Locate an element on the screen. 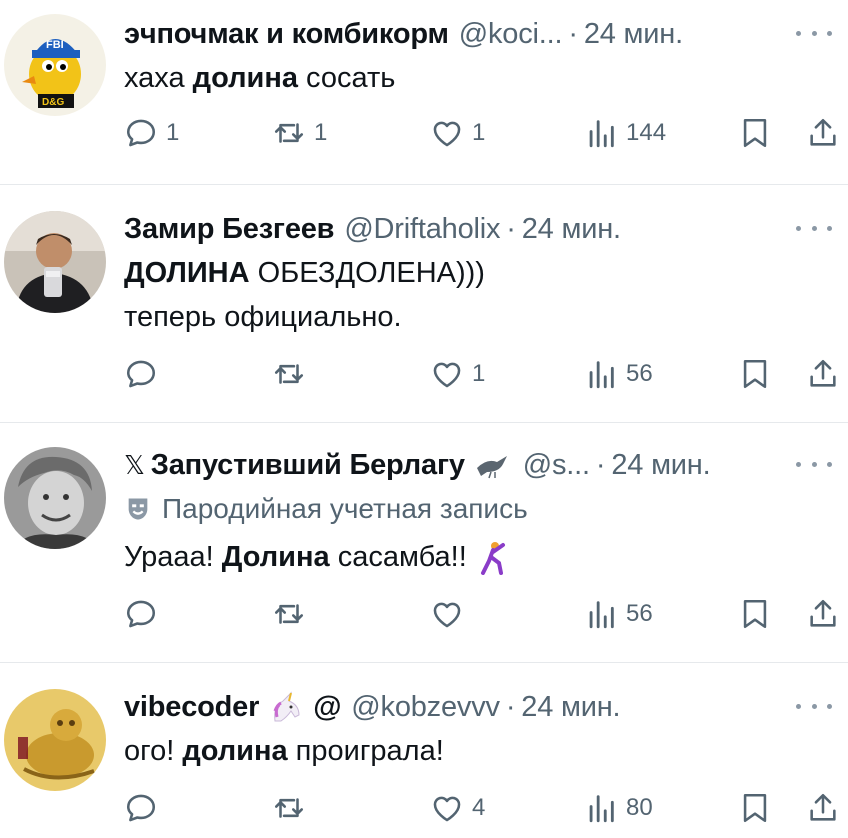 This screenshot has height=838, width=848. display-name: Запустивший Берлагу is located at coordinates (308, 465).